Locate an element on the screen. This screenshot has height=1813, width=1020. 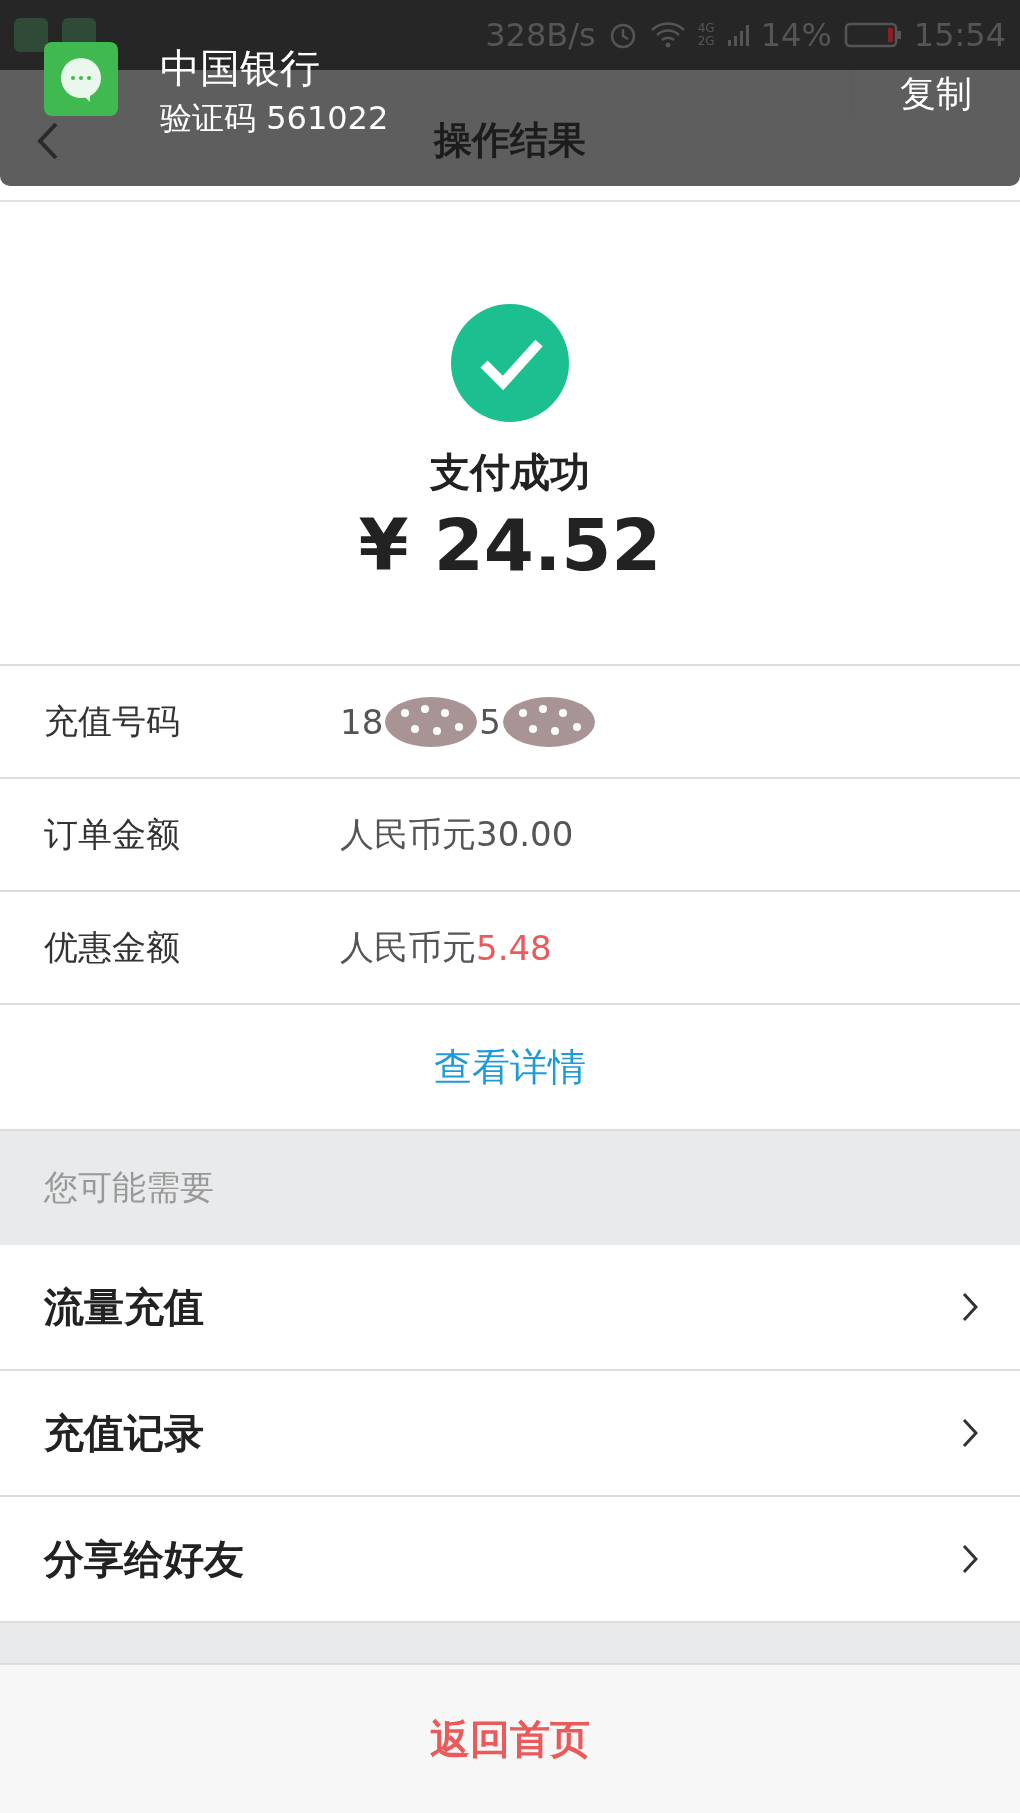
wifi-icon is located at coordinates (667, 35).